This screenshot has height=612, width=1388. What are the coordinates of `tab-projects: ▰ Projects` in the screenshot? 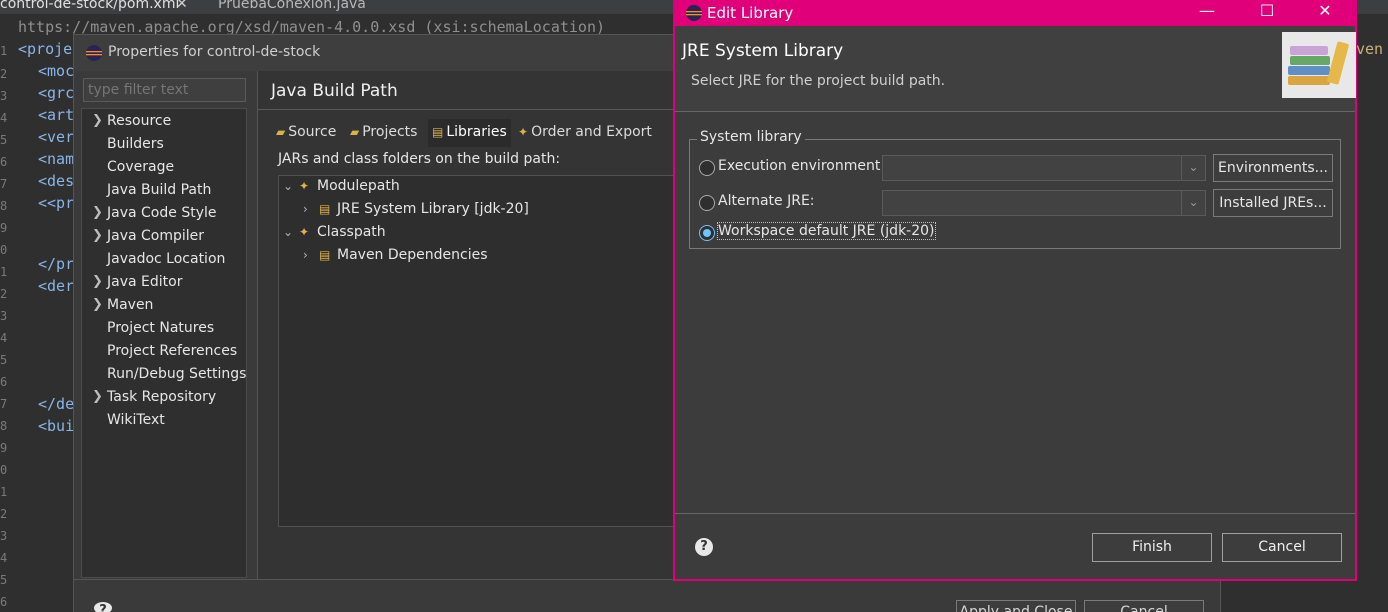 It's located at (383, 133).